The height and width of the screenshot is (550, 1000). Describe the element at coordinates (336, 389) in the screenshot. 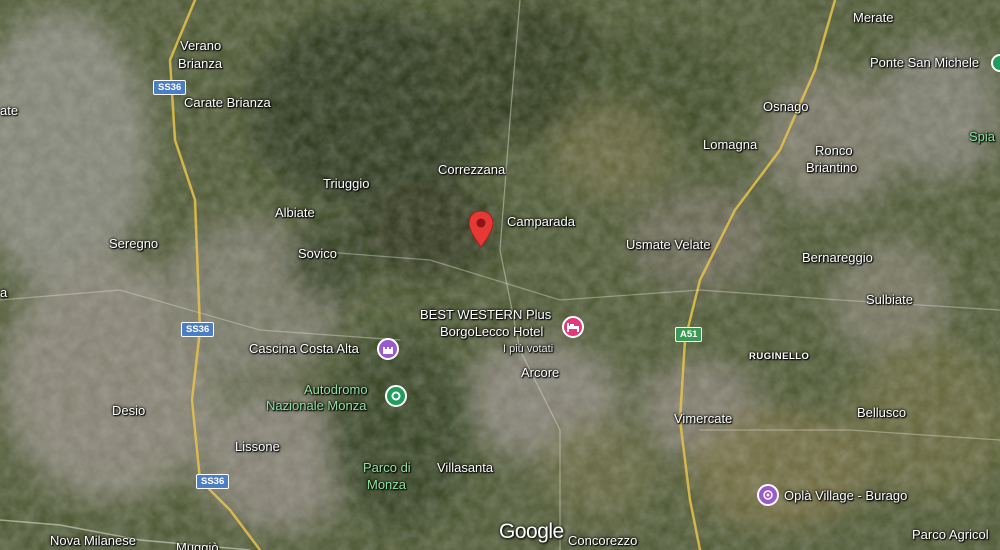

I see `park-label-autodromo: Autodromo` at that location.